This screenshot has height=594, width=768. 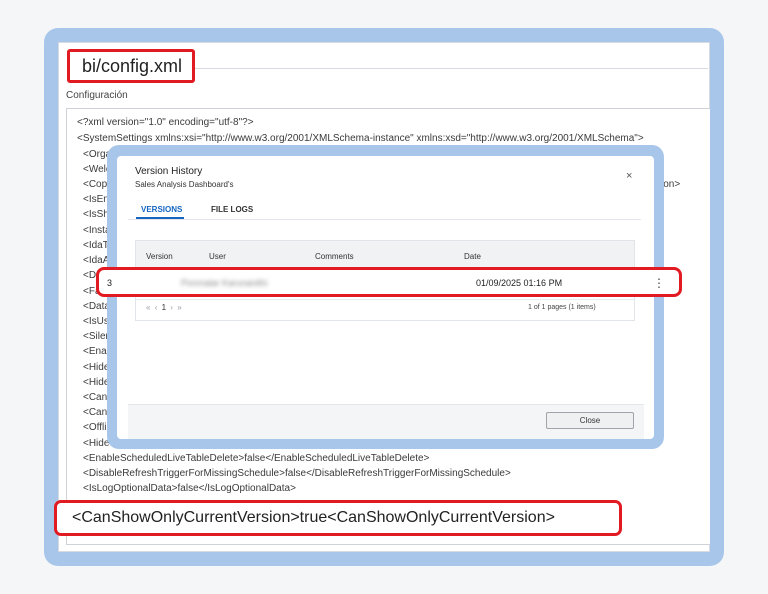 What do you see at coordinates (232, 209) in the screenshot?
I see `tab-file-logs: FILE LOGS` at bounding box center [232, 209].